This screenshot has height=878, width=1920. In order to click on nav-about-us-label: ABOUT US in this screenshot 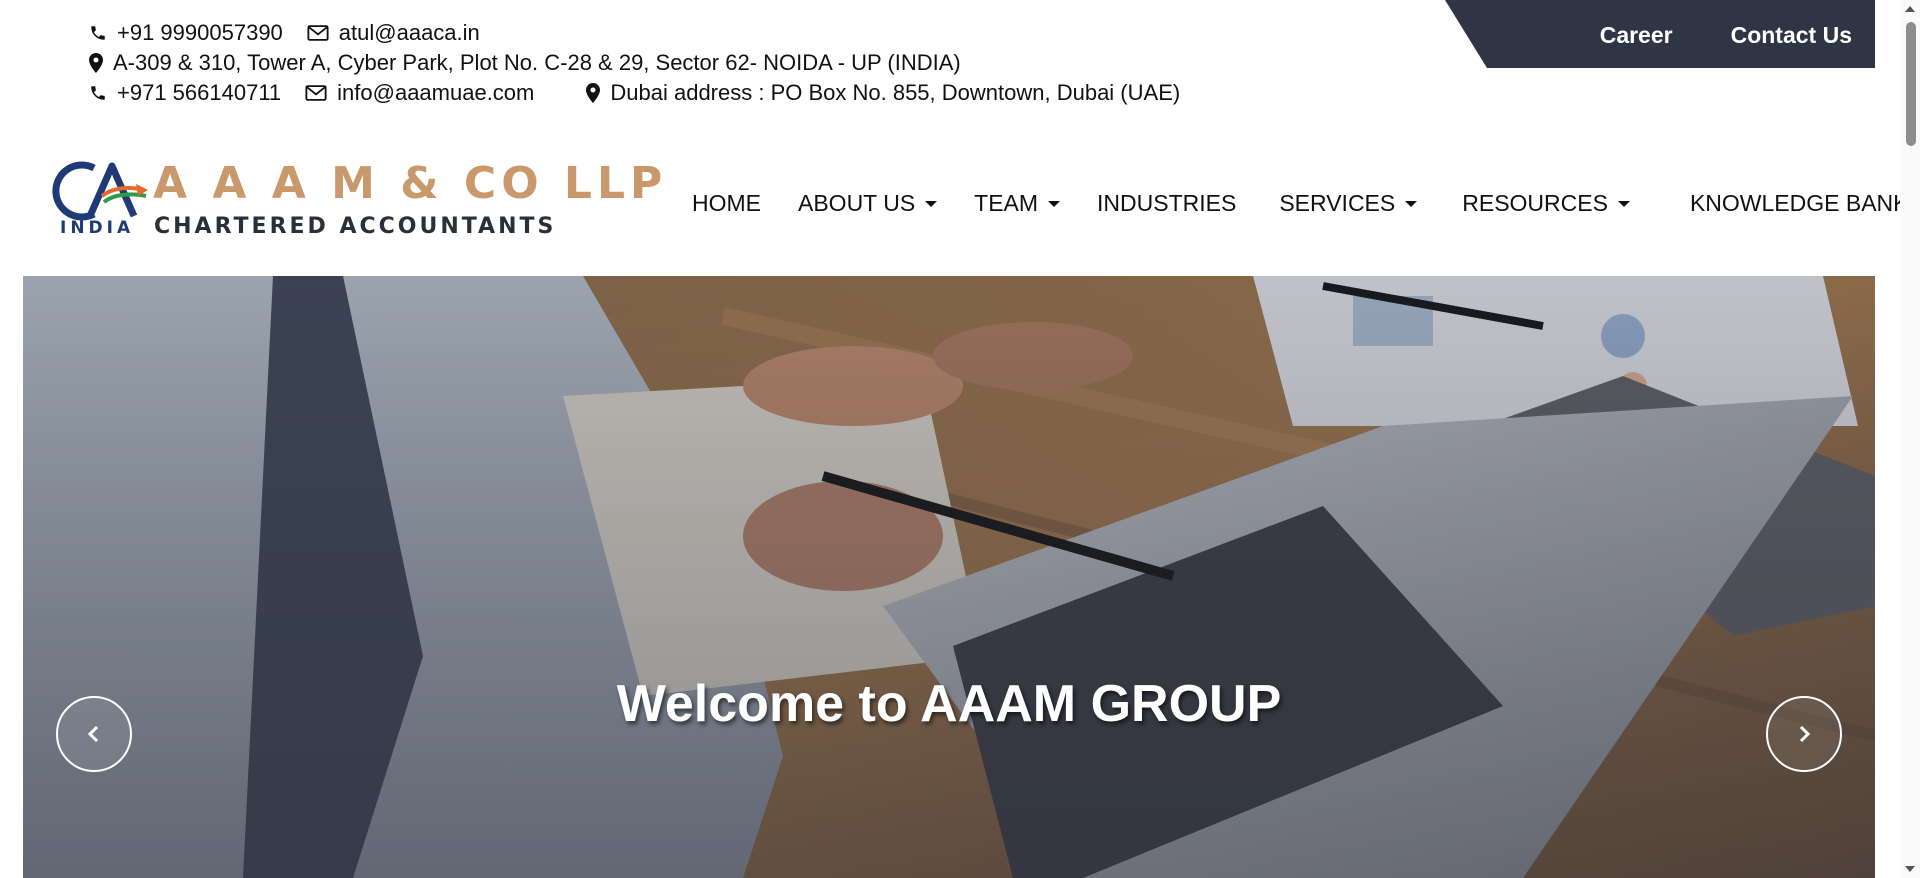, I will do `click(857, 202)`.